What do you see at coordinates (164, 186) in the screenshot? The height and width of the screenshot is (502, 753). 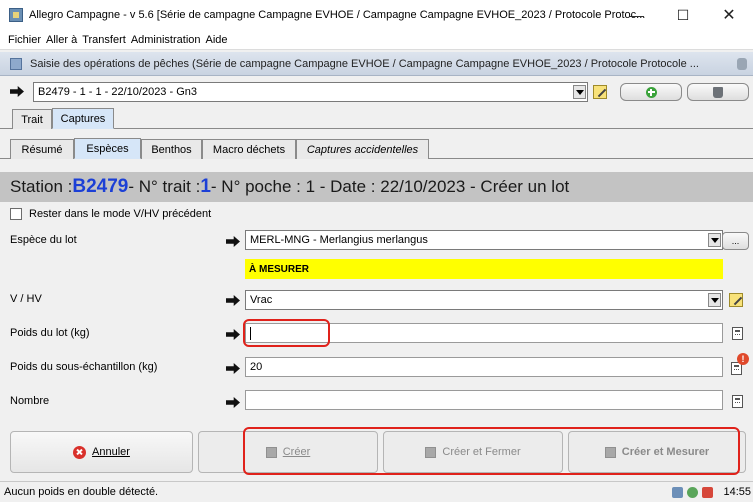 I see `trait-label: - N° trait :` at bounding box center [164, 186].